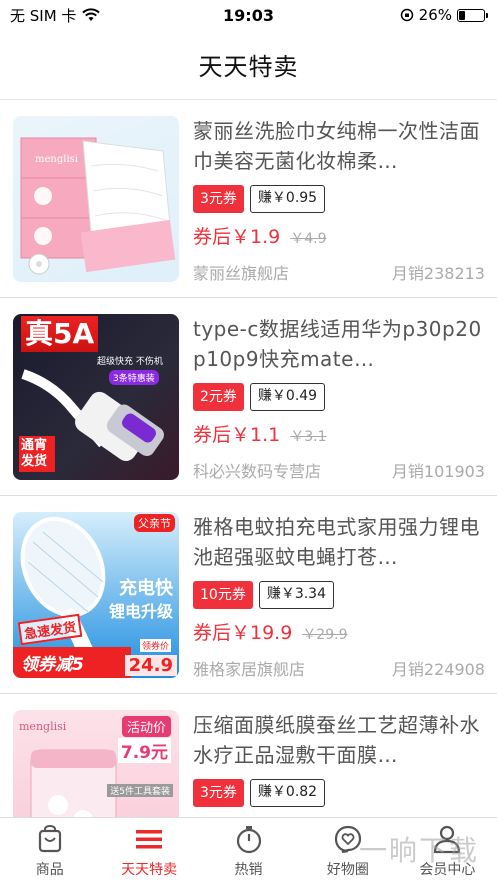 This screenshot has height=883, width=497. I want to click on product-meta: 科必兴数码专营店 月销101903, so click(339, 470).